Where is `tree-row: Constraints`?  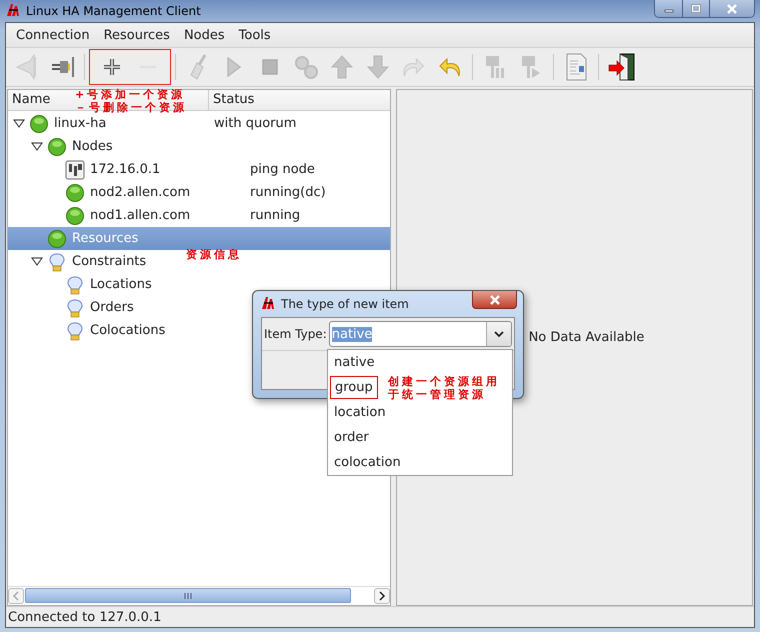
tree-row: Constraints is located at coordinates (79, 261).